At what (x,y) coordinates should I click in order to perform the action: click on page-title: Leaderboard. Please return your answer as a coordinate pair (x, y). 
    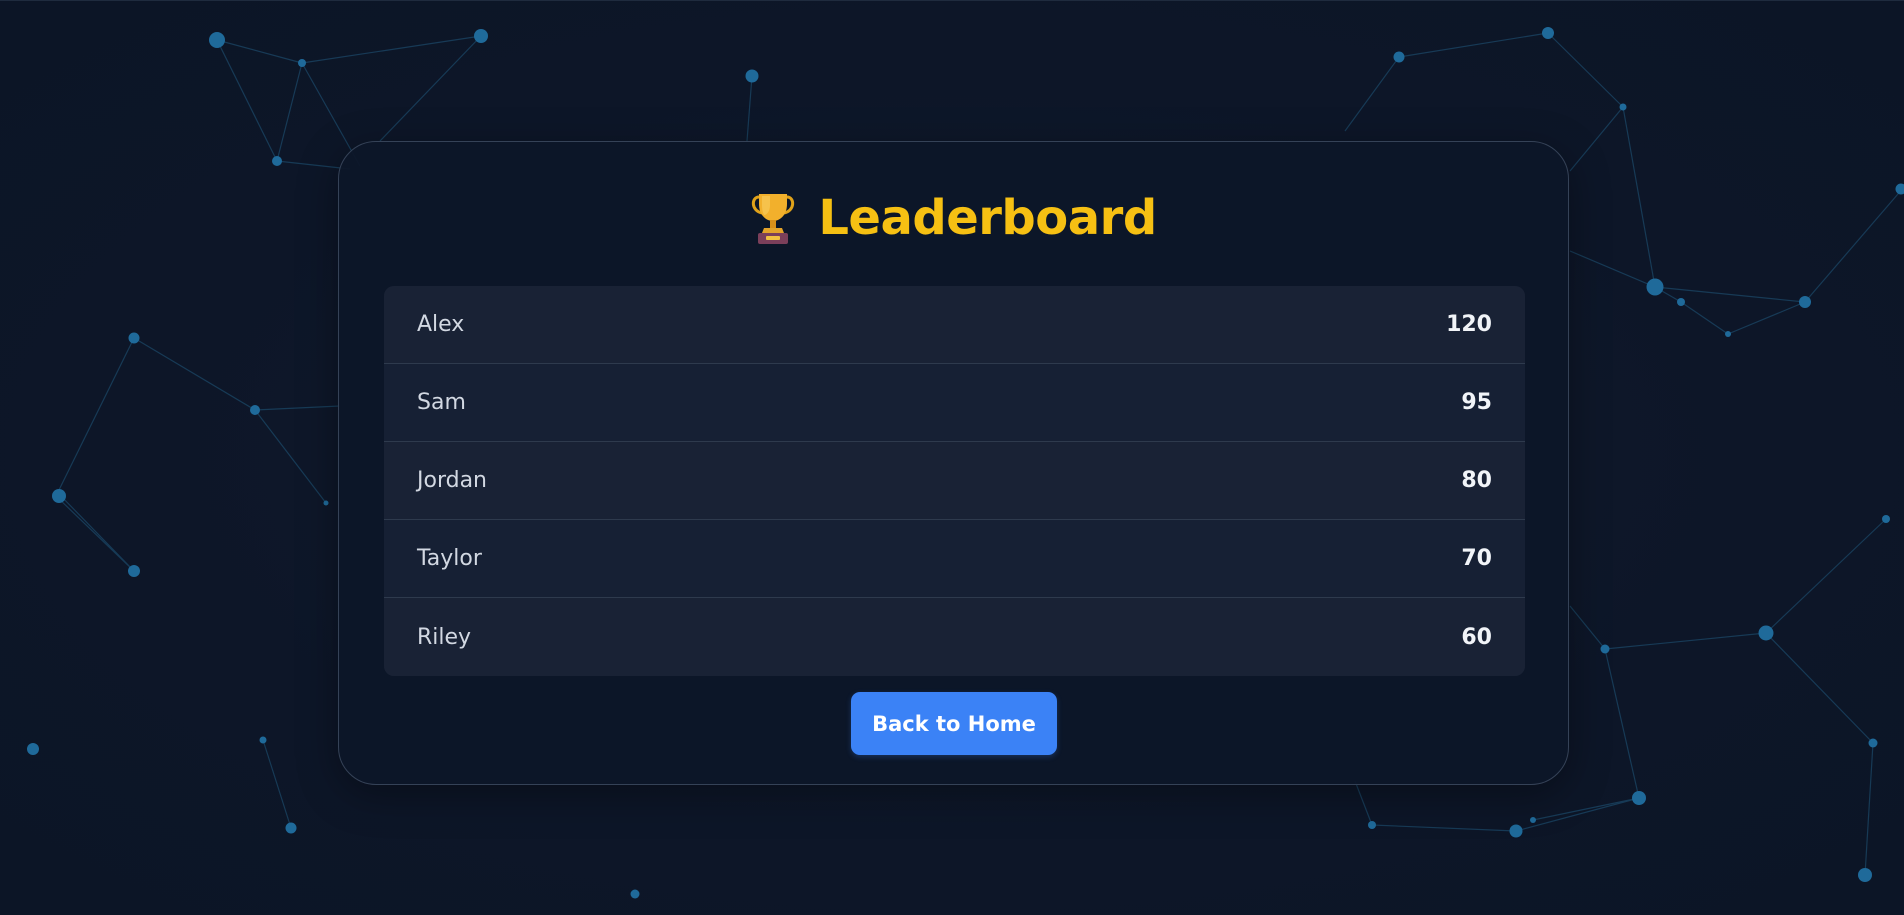
    Looking at the image, I should click on (953, 218).